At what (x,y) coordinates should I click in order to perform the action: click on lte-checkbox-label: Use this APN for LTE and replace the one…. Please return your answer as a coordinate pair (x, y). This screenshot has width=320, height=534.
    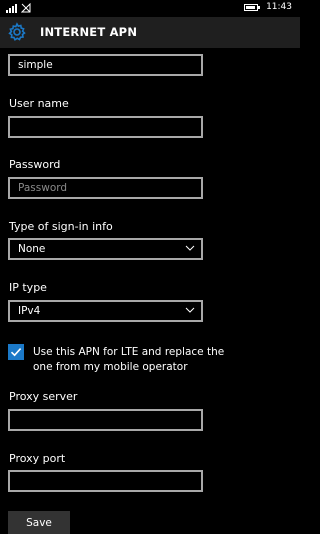
    Looking at the image, I should click on (129, 359).